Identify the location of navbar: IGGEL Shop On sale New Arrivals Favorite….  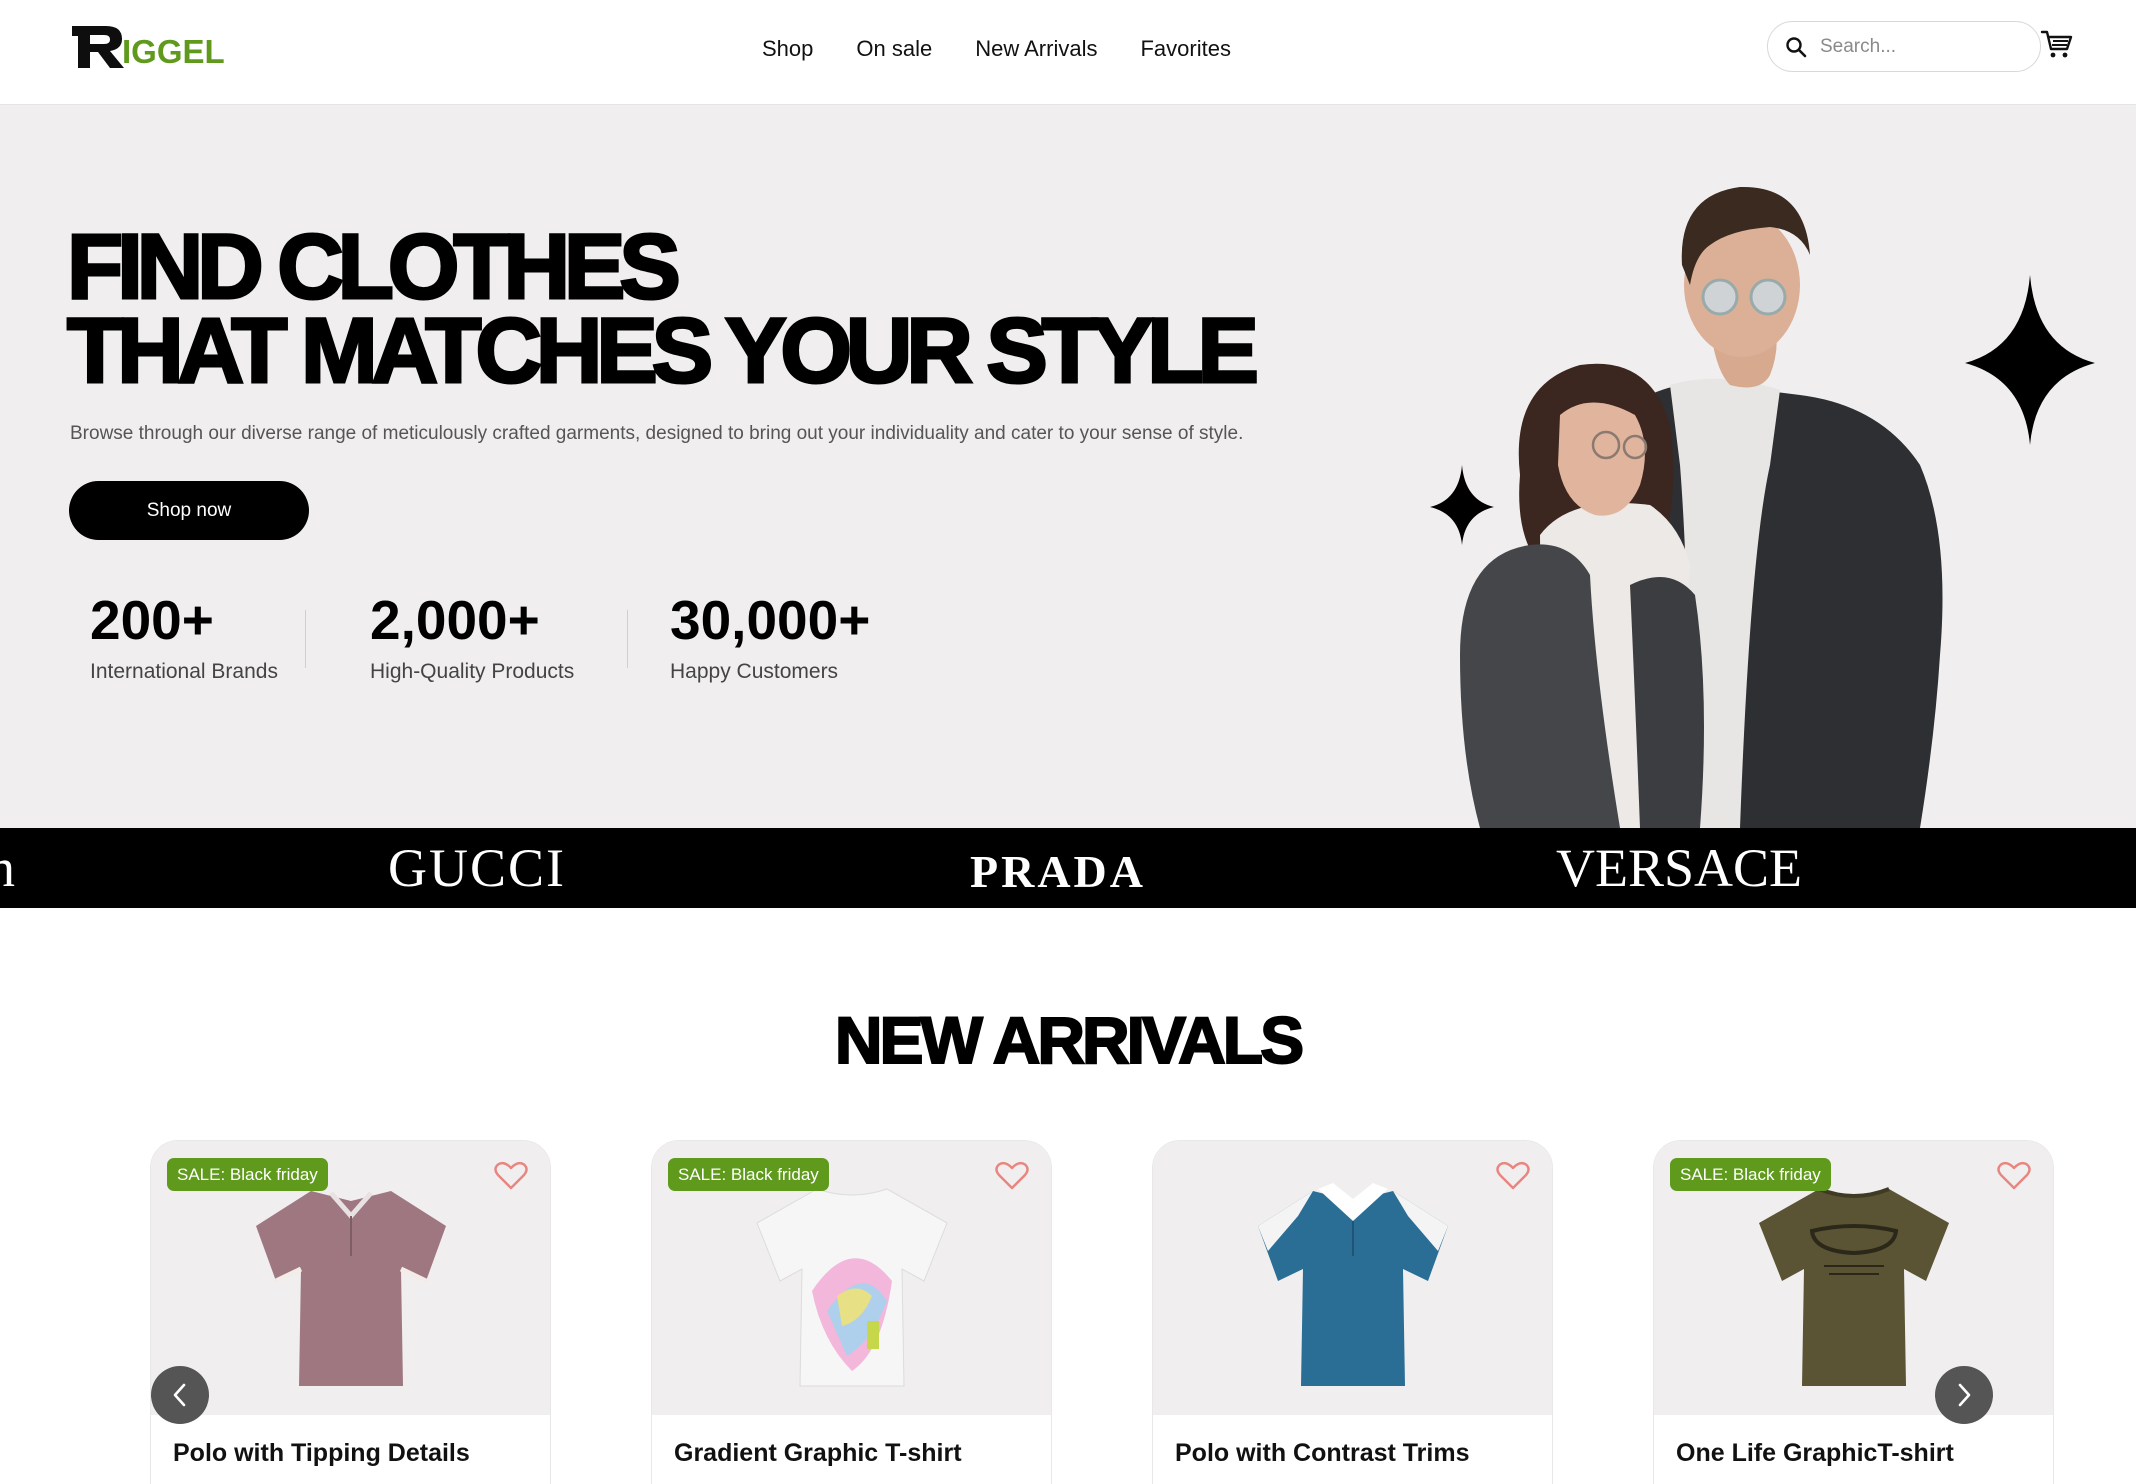
(1068, 52).